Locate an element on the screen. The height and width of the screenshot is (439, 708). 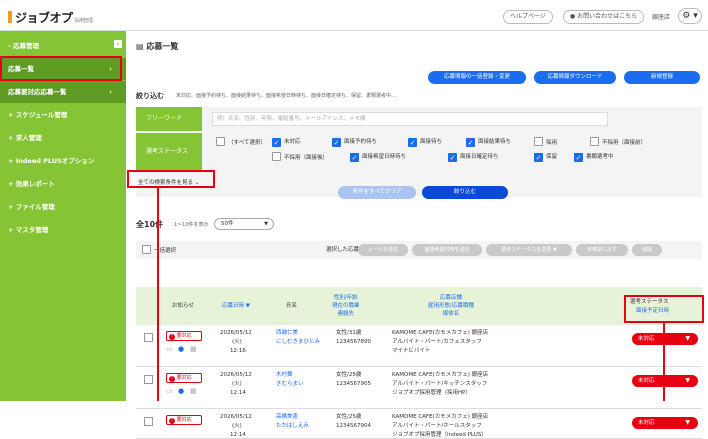
check-interview-result: ✓ 面接結果待ち is located at coordinates (488, 142).